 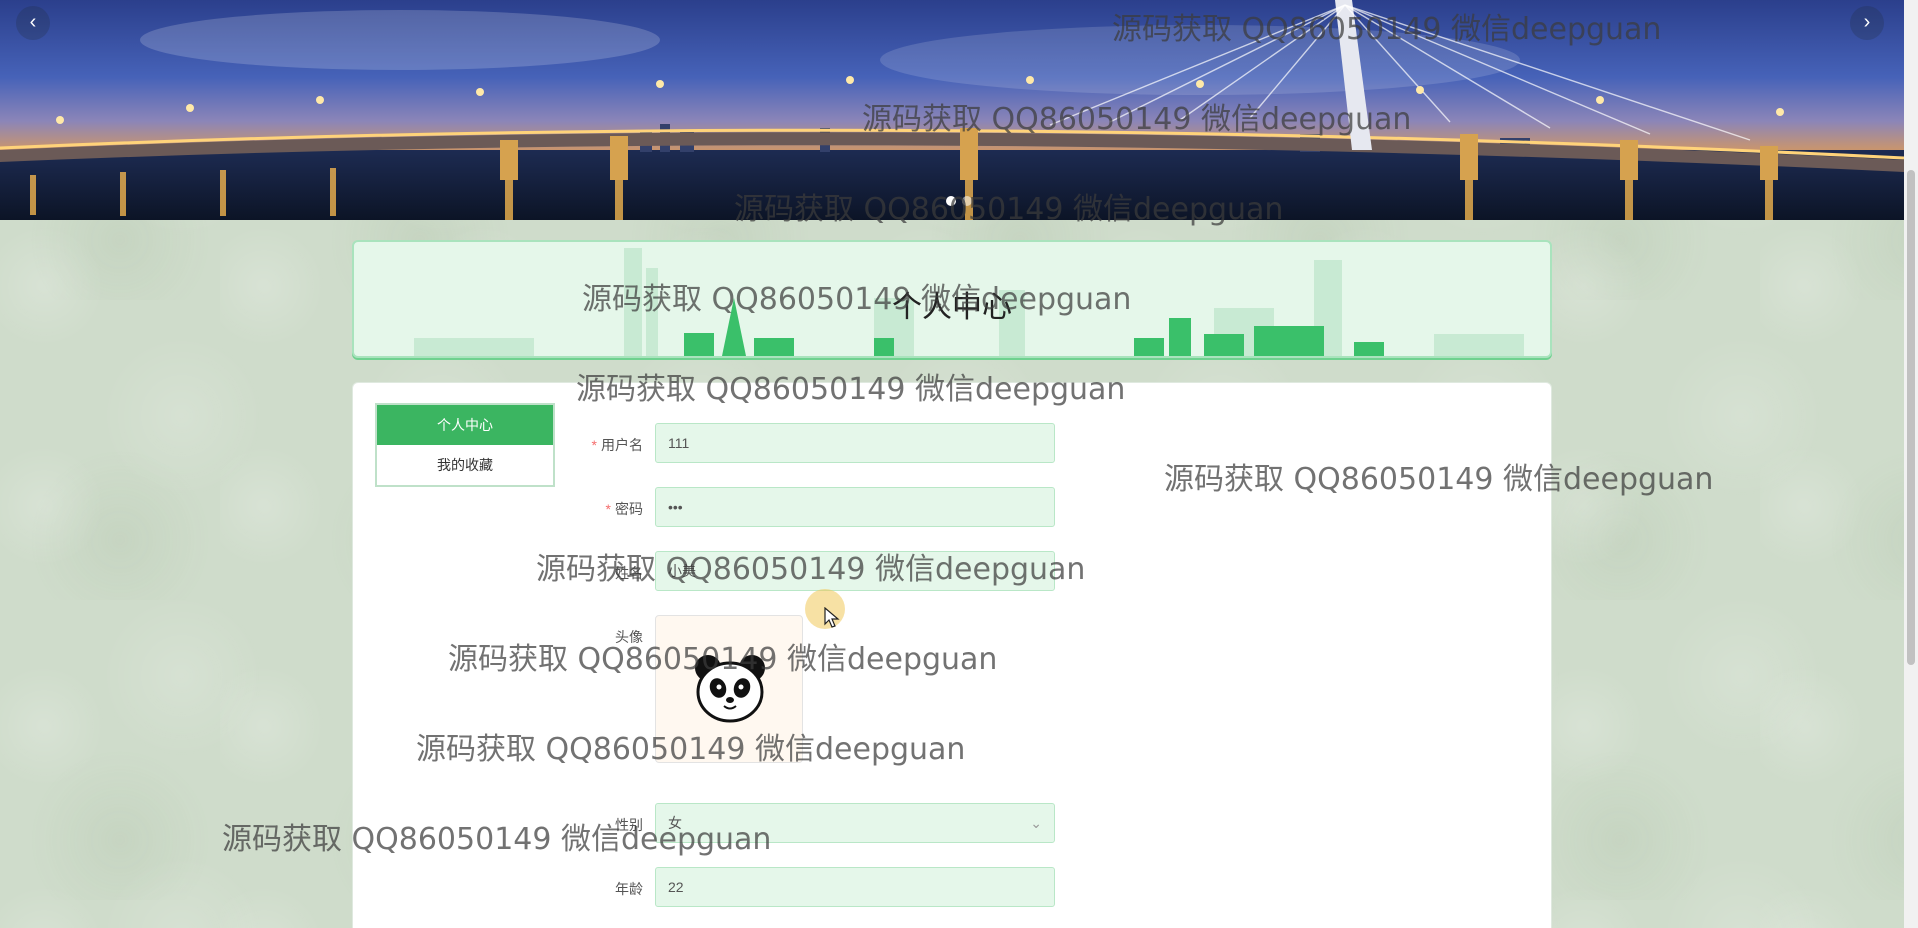 What do you see at coordinates (624, 509) in the screenshot?
I see `password-label: * 密码` at bounding box center [624, 509].